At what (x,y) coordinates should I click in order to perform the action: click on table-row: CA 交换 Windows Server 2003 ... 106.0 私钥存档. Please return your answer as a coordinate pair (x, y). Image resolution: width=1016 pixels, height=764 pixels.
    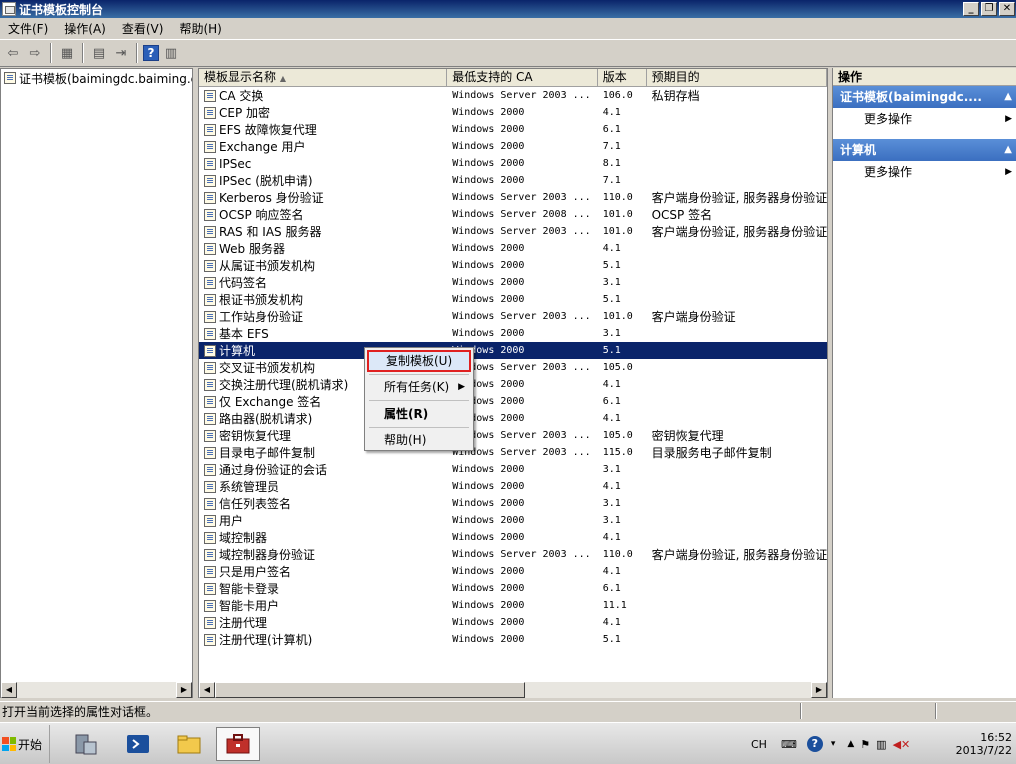
    Looking at the image, I should click on (513, 95).